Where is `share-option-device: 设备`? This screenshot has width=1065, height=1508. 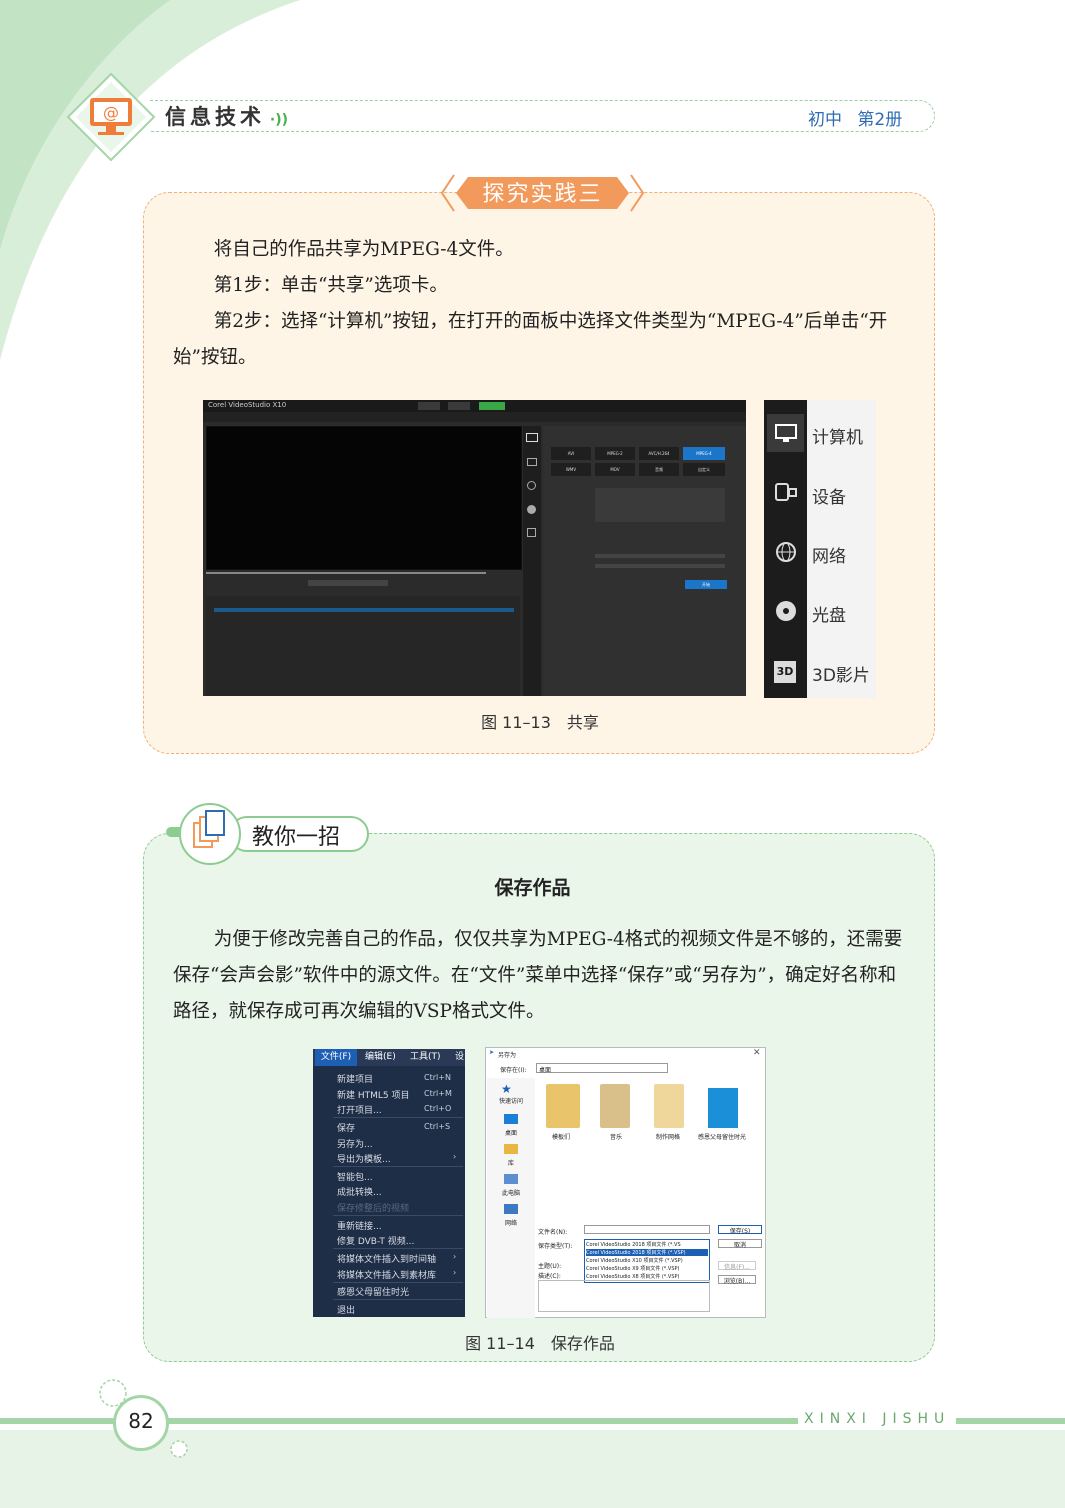
share-option-device: 设备 is located at coordinates (829, 495).